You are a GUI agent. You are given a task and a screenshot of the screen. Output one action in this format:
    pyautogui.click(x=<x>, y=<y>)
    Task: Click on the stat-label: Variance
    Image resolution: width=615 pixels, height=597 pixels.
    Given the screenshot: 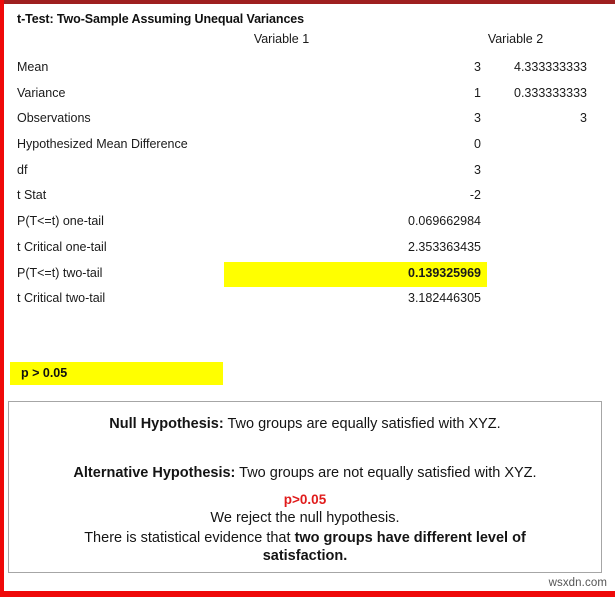 What is the action you would take?
    pyautogui.click(x=41, y=92)
    